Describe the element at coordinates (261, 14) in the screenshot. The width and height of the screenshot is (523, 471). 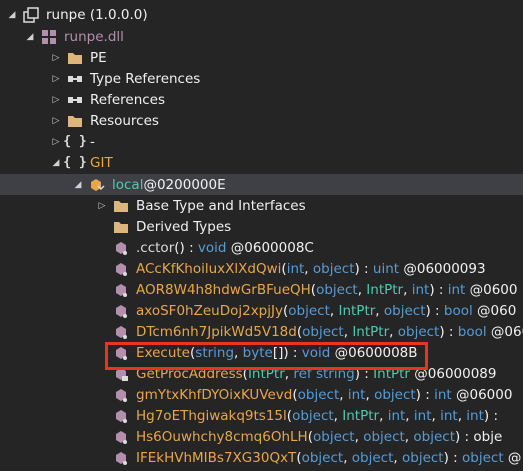
I see `tree-row-root: ◢ runpe (1.0.0.0)` at that location.